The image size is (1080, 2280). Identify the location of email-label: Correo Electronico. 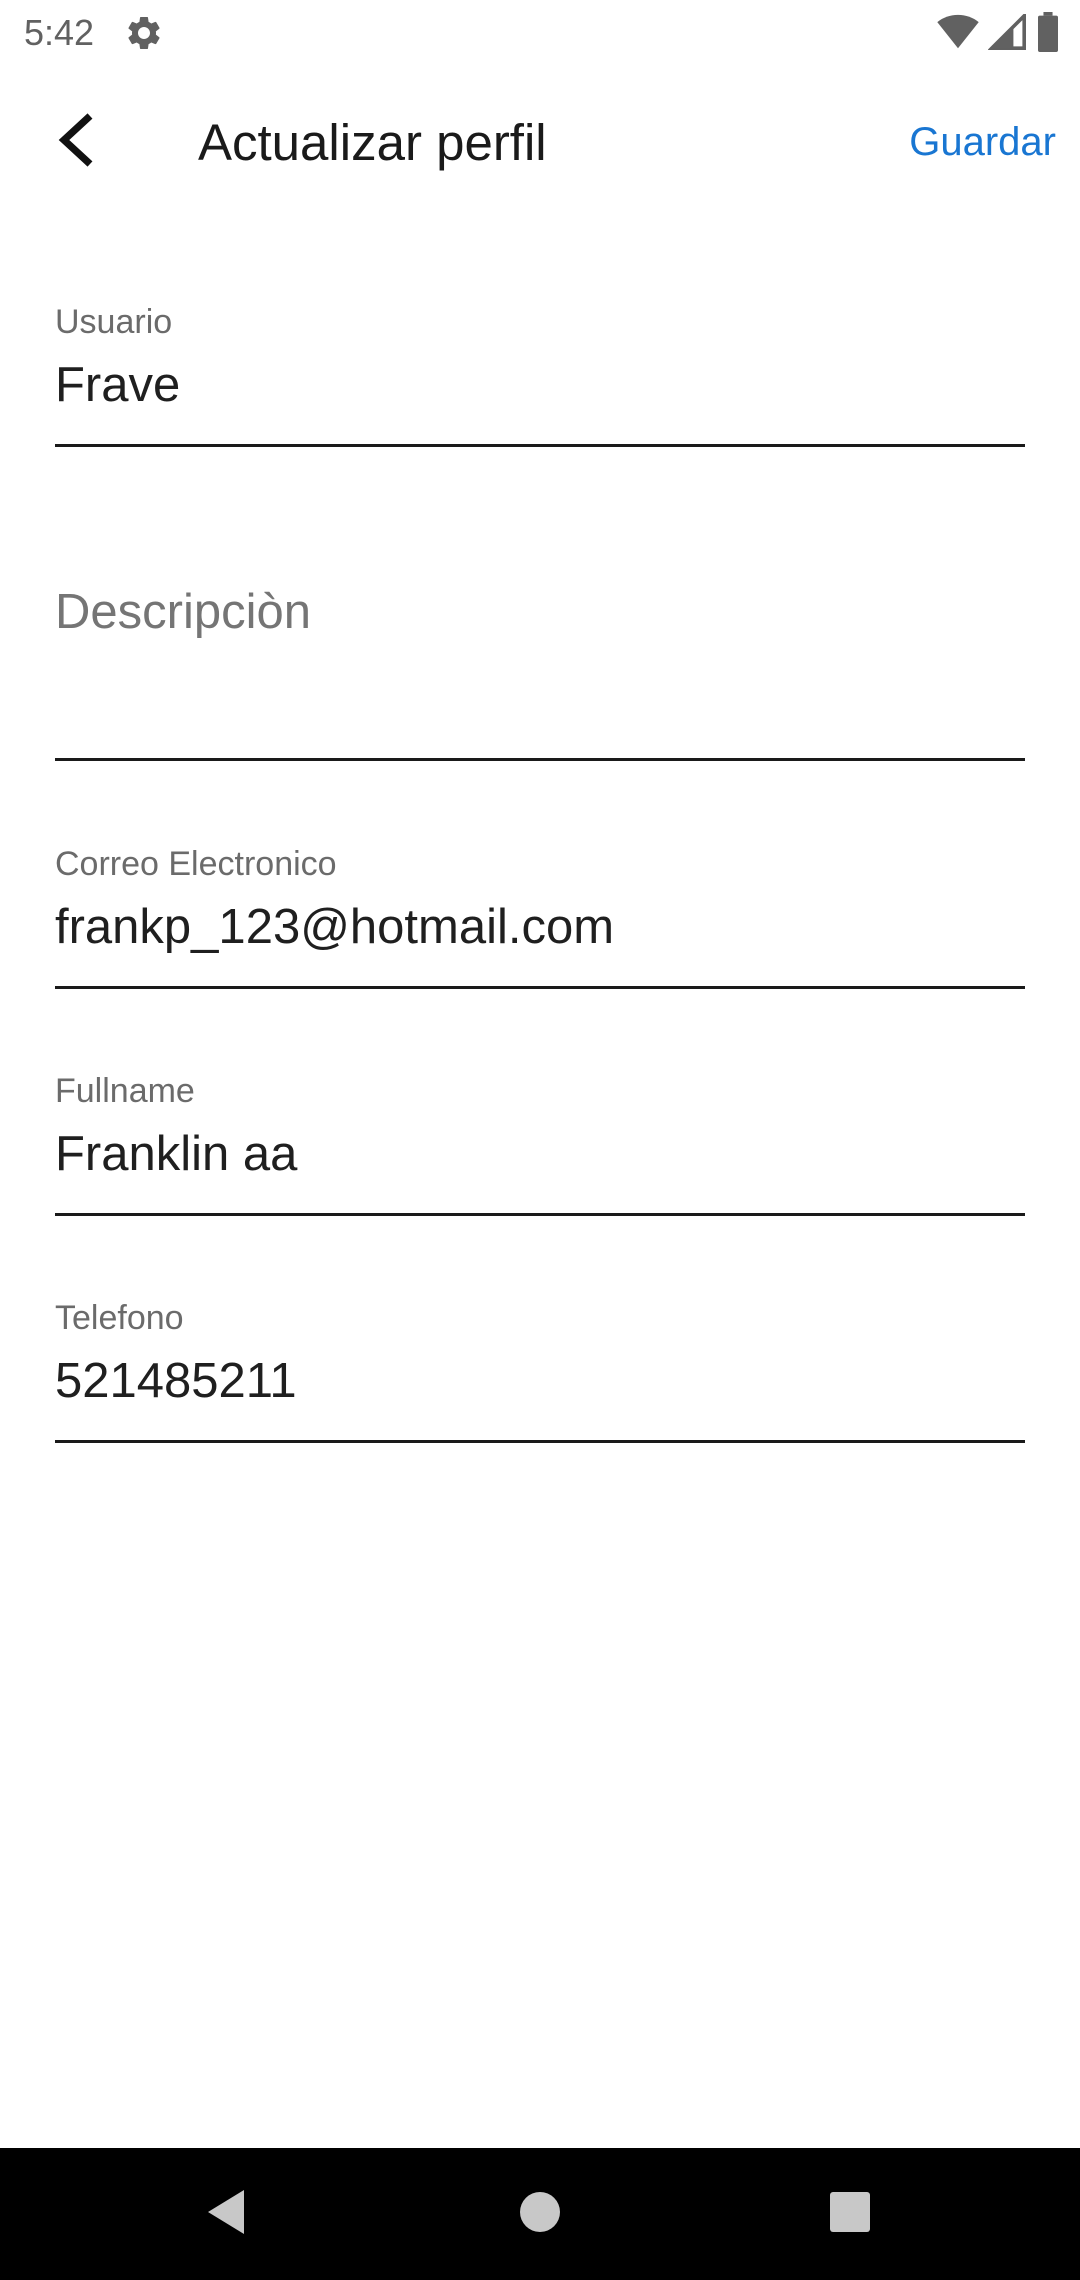
(196, 864).